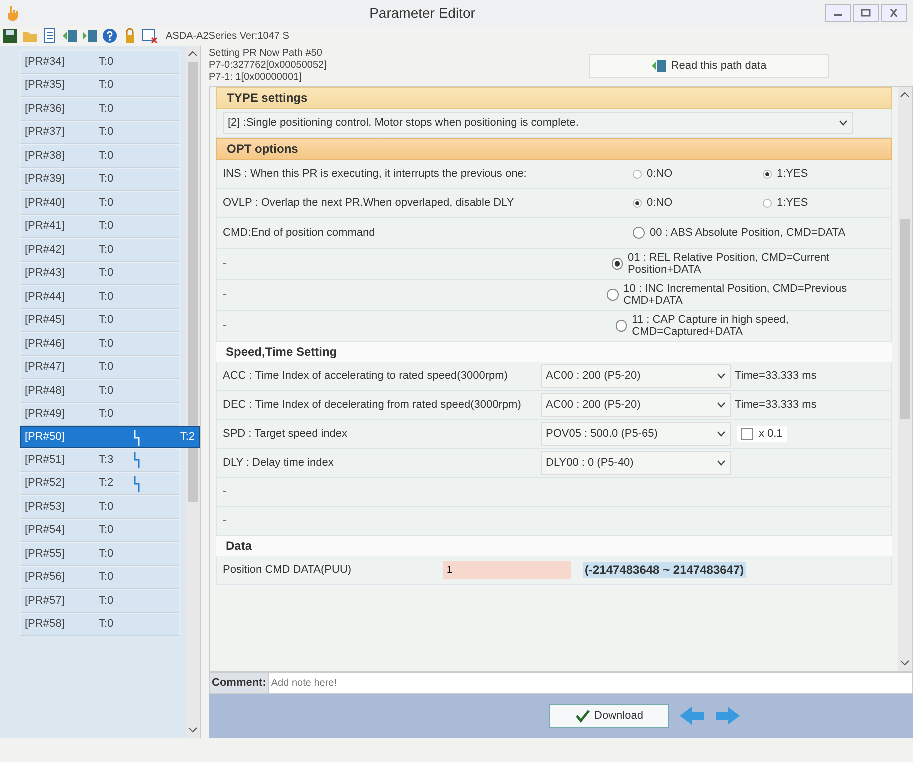 The width and height of the screenshot is (913, 762). Describe the element at coordinates (100, 156) in the screenshot. I see `path-list-item: [PR#38] T:0` at that location.